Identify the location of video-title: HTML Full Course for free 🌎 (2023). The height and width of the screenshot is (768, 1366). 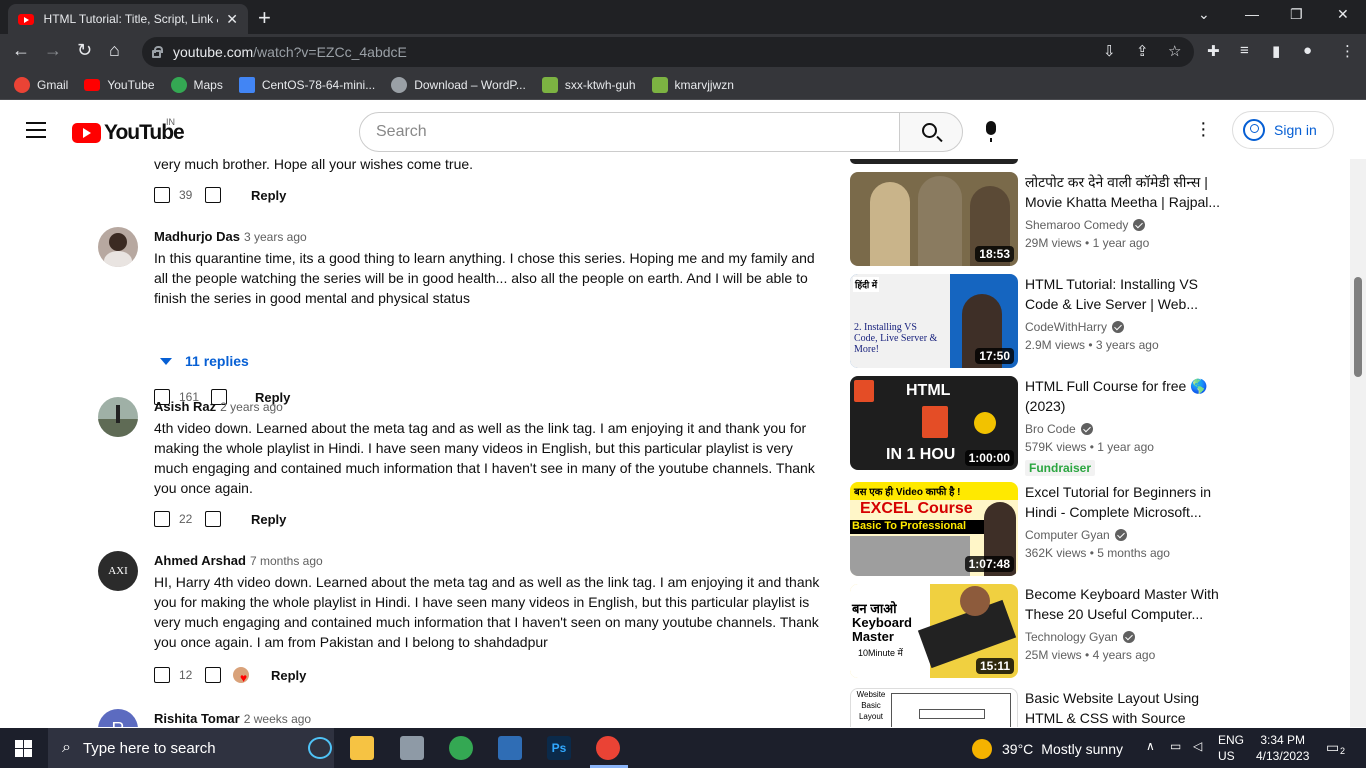
(1125, 396).